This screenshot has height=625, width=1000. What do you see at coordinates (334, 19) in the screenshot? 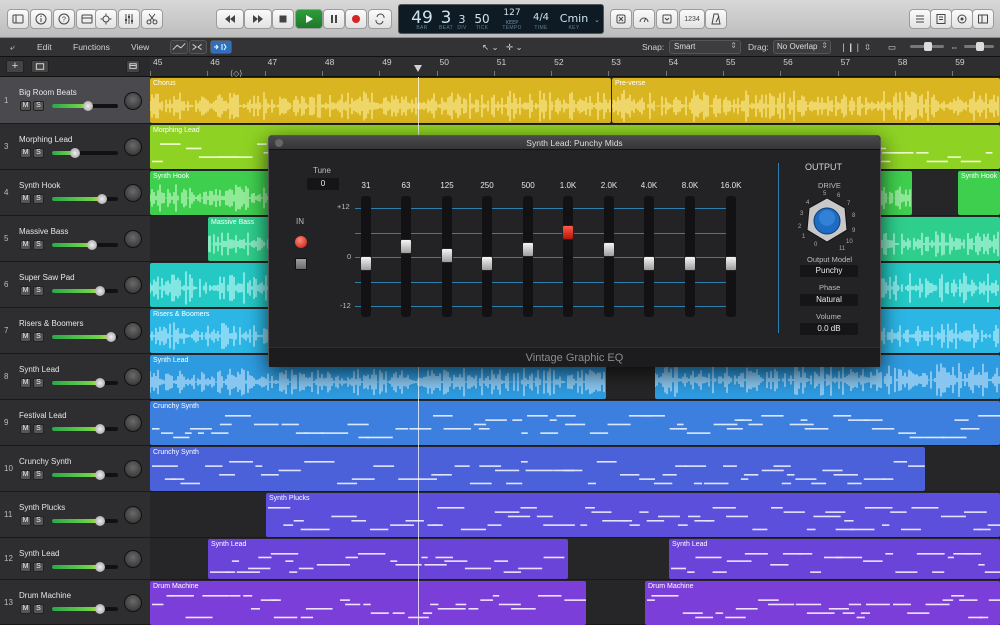
I see `pause-button` at bounding box center [334, 19].